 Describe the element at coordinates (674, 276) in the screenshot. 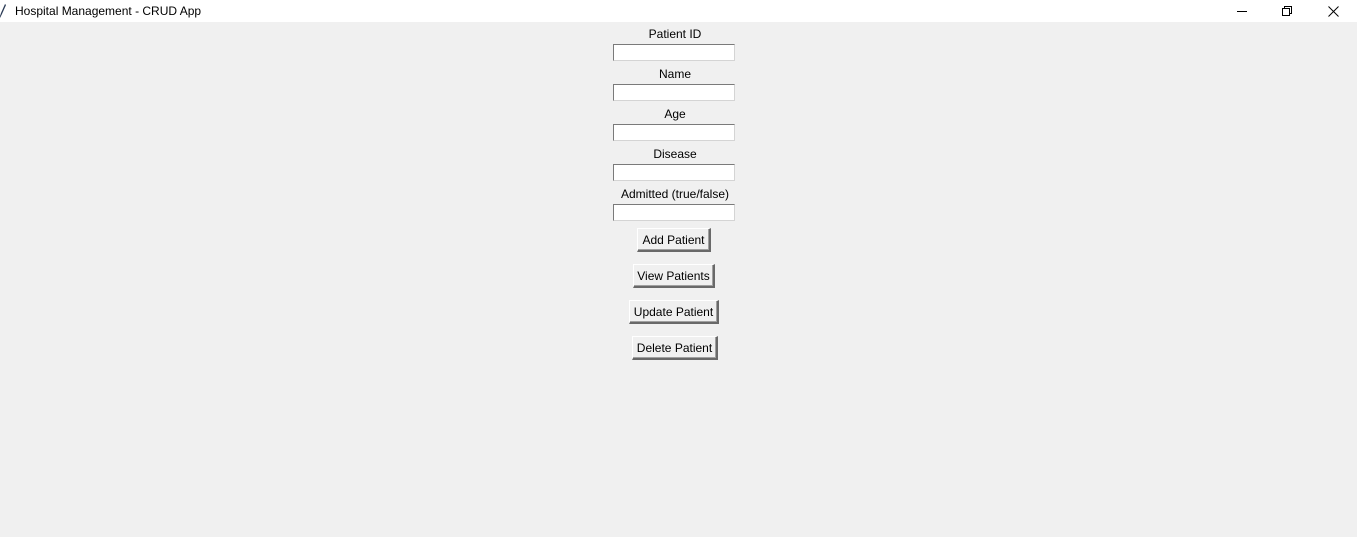

I see `view-patients-button: View Patients` at that location.